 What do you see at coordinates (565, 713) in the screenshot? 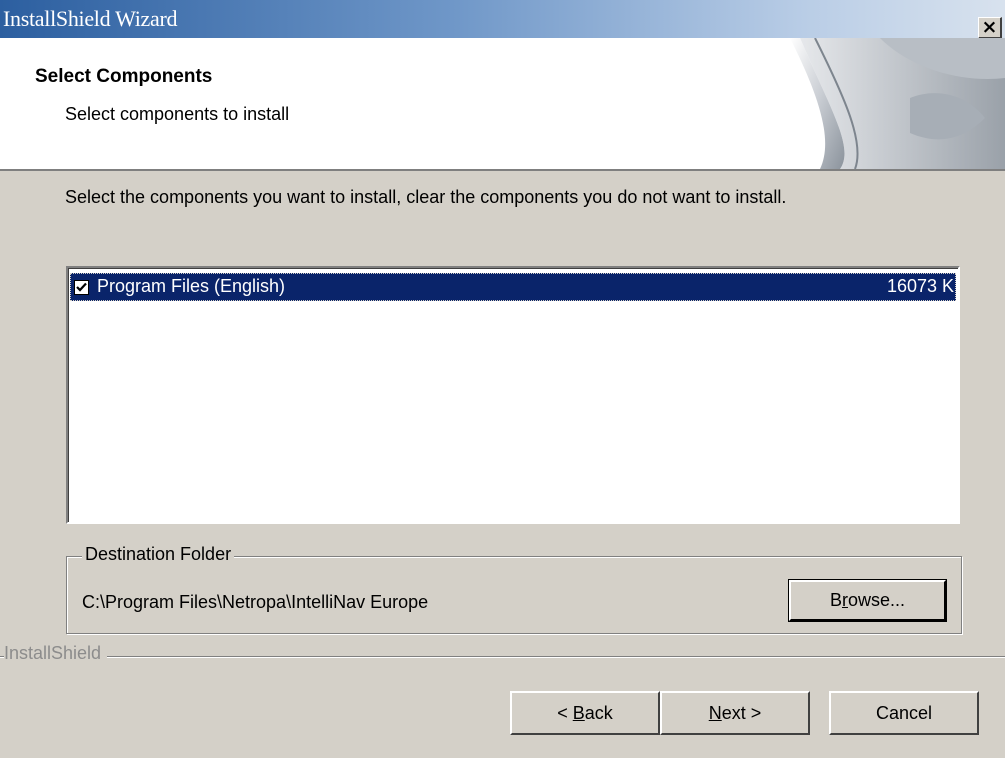
I see `back-label-start: <` at bounding box center [565, 713].